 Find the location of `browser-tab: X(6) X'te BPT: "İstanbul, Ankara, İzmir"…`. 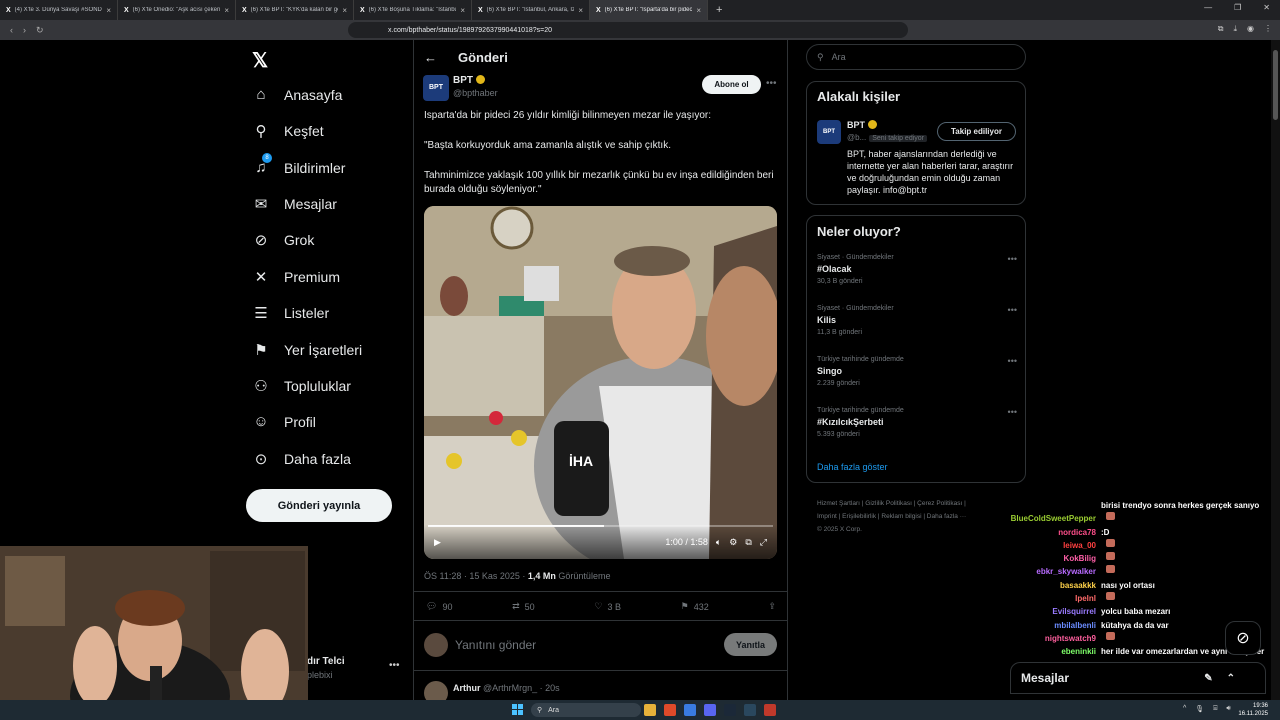

browser-tab: X(6) X'te BPT: "İstanbul, Ankara, İzmir"… is located at coordinates (531, 10).